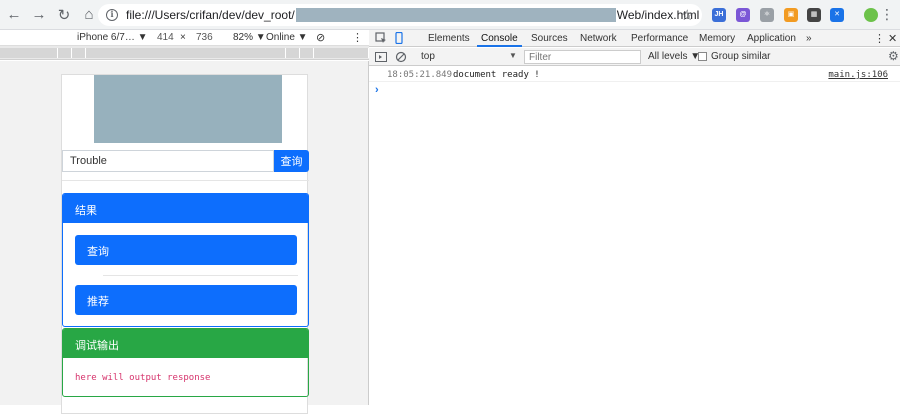  Describe the element at coordinates (455, 15) in the screenshot. I see `url-redacted` at that location.